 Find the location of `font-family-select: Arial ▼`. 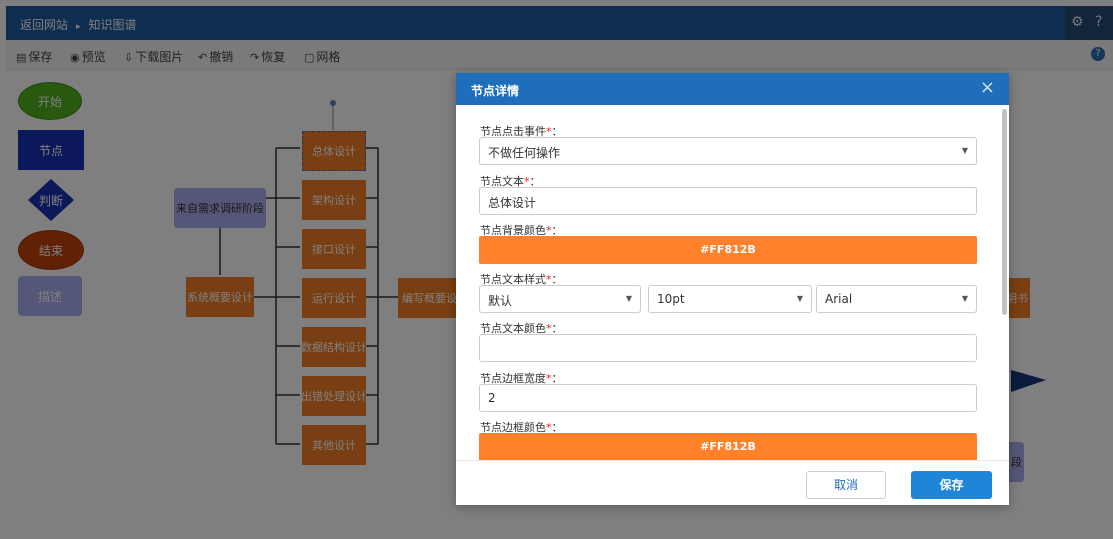

font-family-select: Arial ▼ is located at coordinates (896, 299).